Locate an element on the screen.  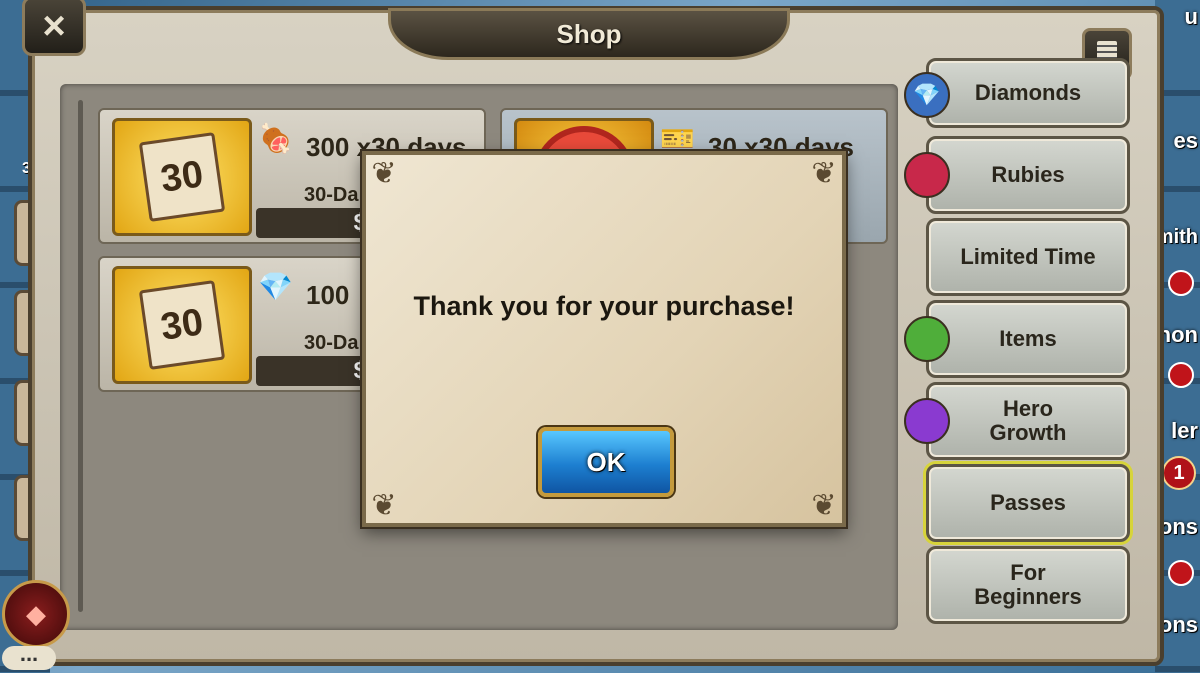
ok-button: OK is located at coordinates (606, 462).